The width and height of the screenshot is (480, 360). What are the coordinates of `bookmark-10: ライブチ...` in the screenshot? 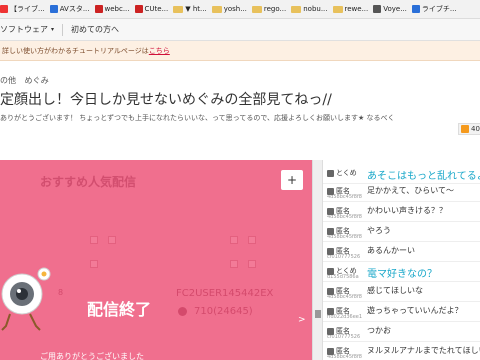 It's located at (434, 9).